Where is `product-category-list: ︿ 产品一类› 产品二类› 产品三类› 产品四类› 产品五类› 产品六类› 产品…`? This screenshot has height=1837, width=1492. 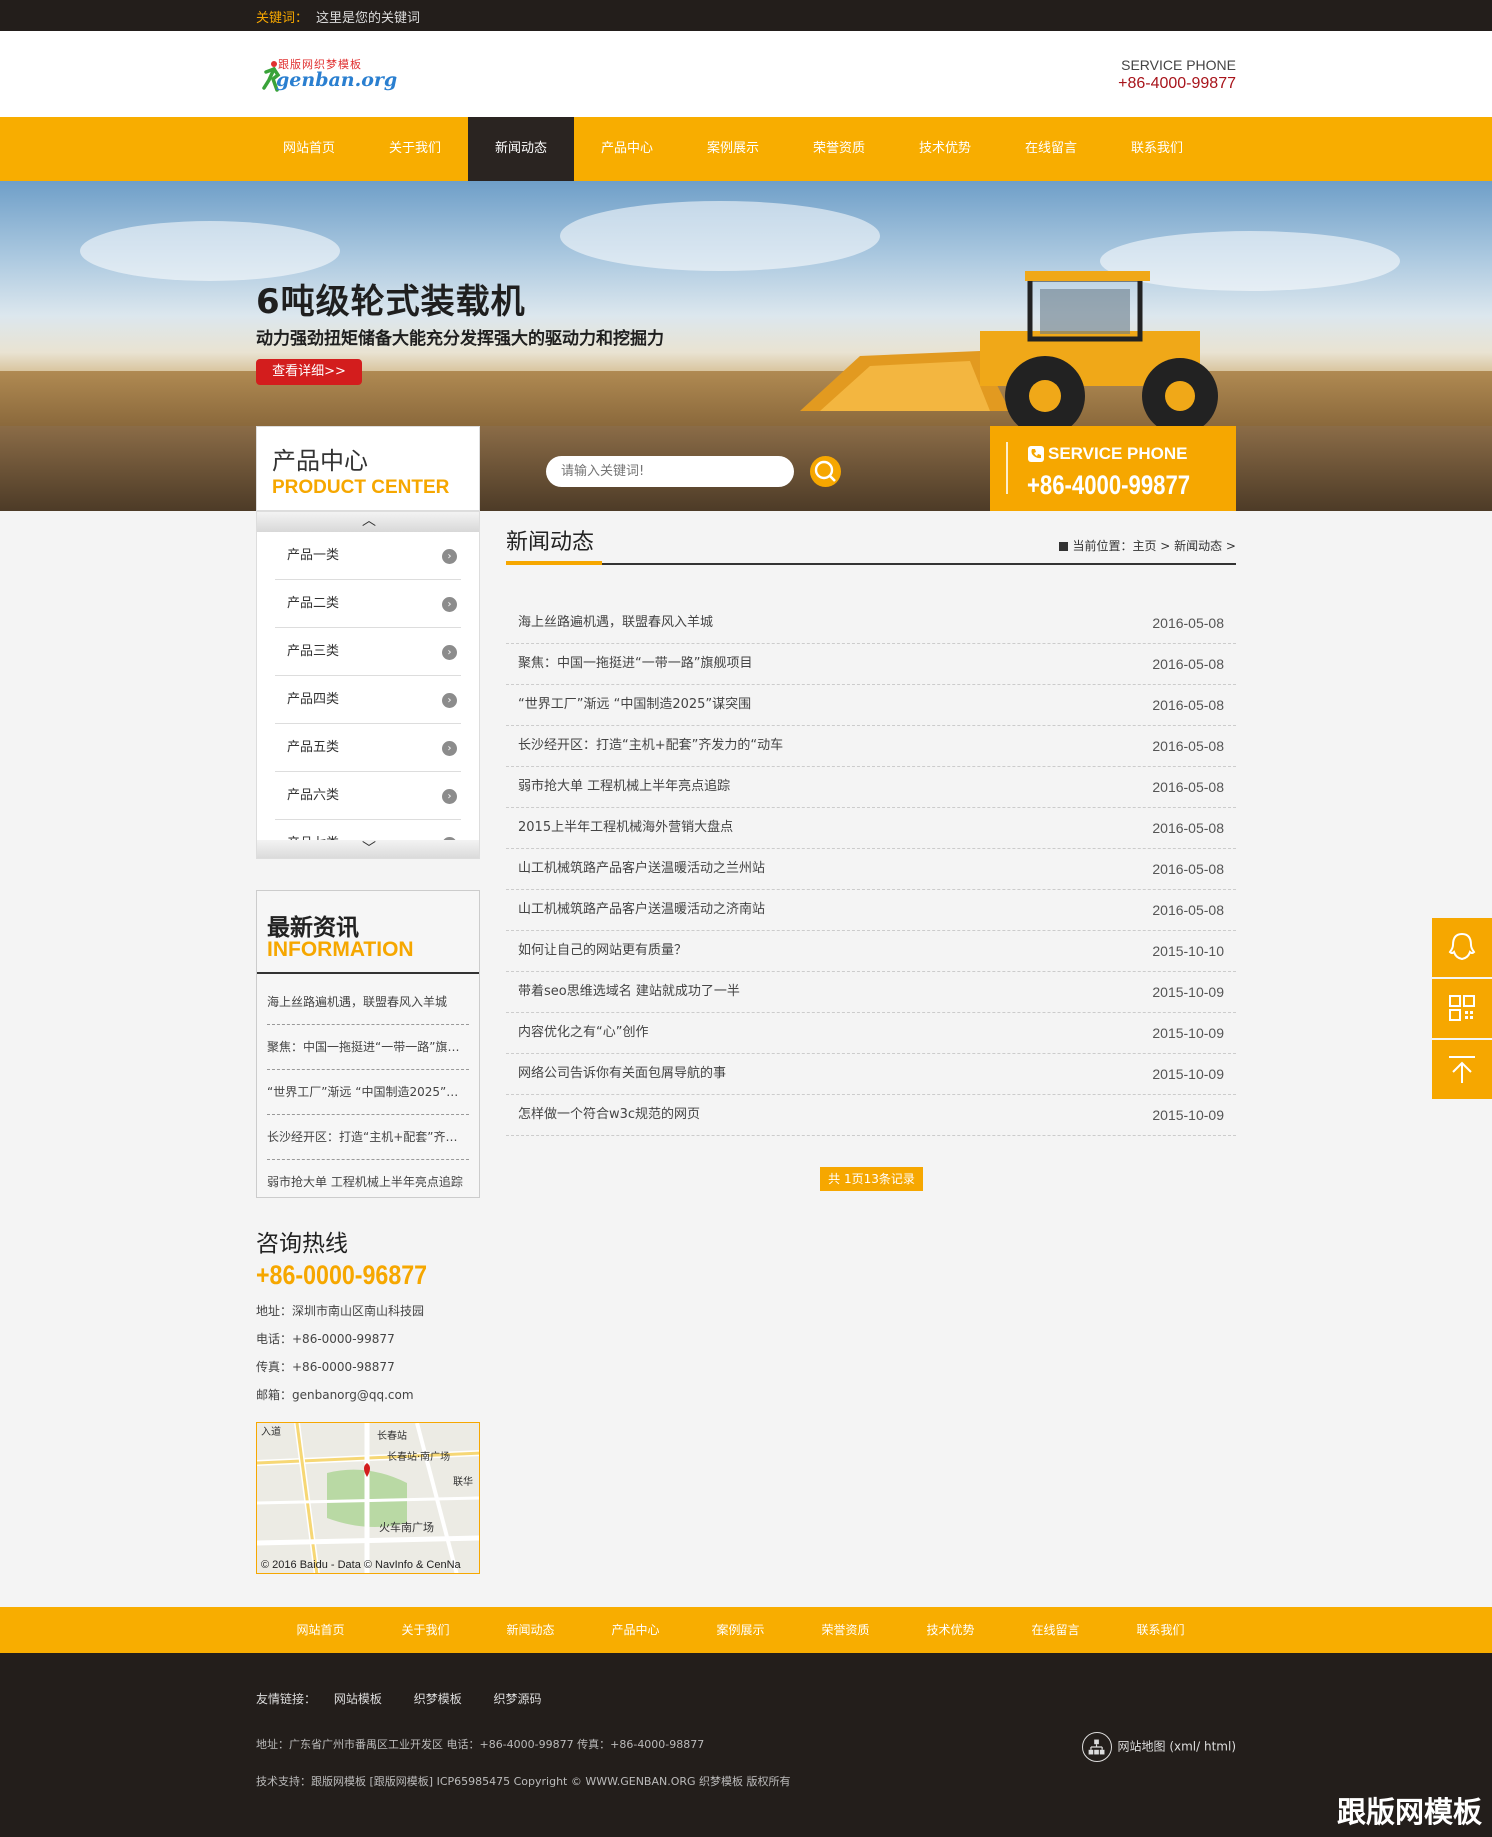 product-category-list: ︿ 产品一类› 产品二类› 产品三类› 产品四类› 产品五类› 产品六类› 产品… is located at coordinates (368, 685).